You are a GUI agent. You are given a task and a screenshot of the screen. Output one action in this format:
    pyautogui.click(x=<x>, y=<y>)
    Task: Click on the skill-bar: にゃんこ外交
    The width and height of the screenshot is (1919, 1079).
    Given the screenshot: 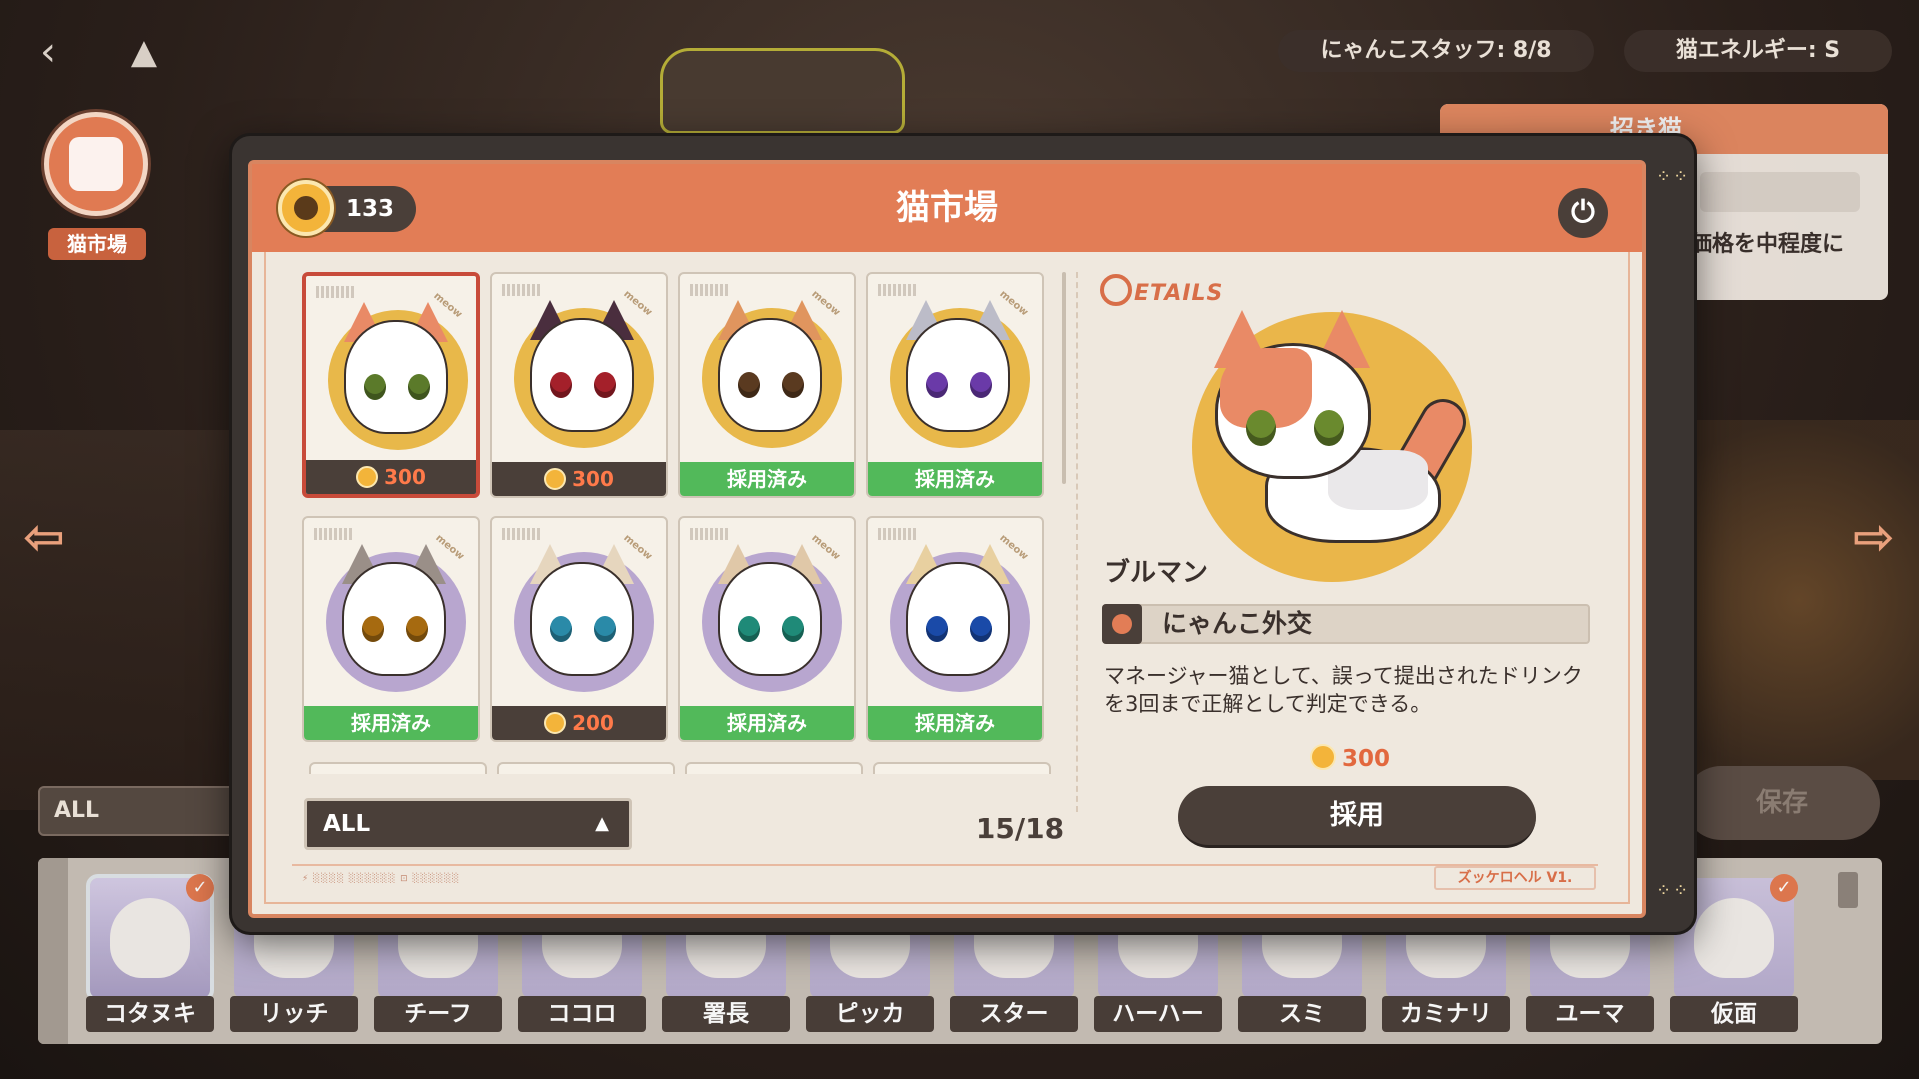 What is the action you would take?
    pyautogui.click(x=1346, y=624)
    